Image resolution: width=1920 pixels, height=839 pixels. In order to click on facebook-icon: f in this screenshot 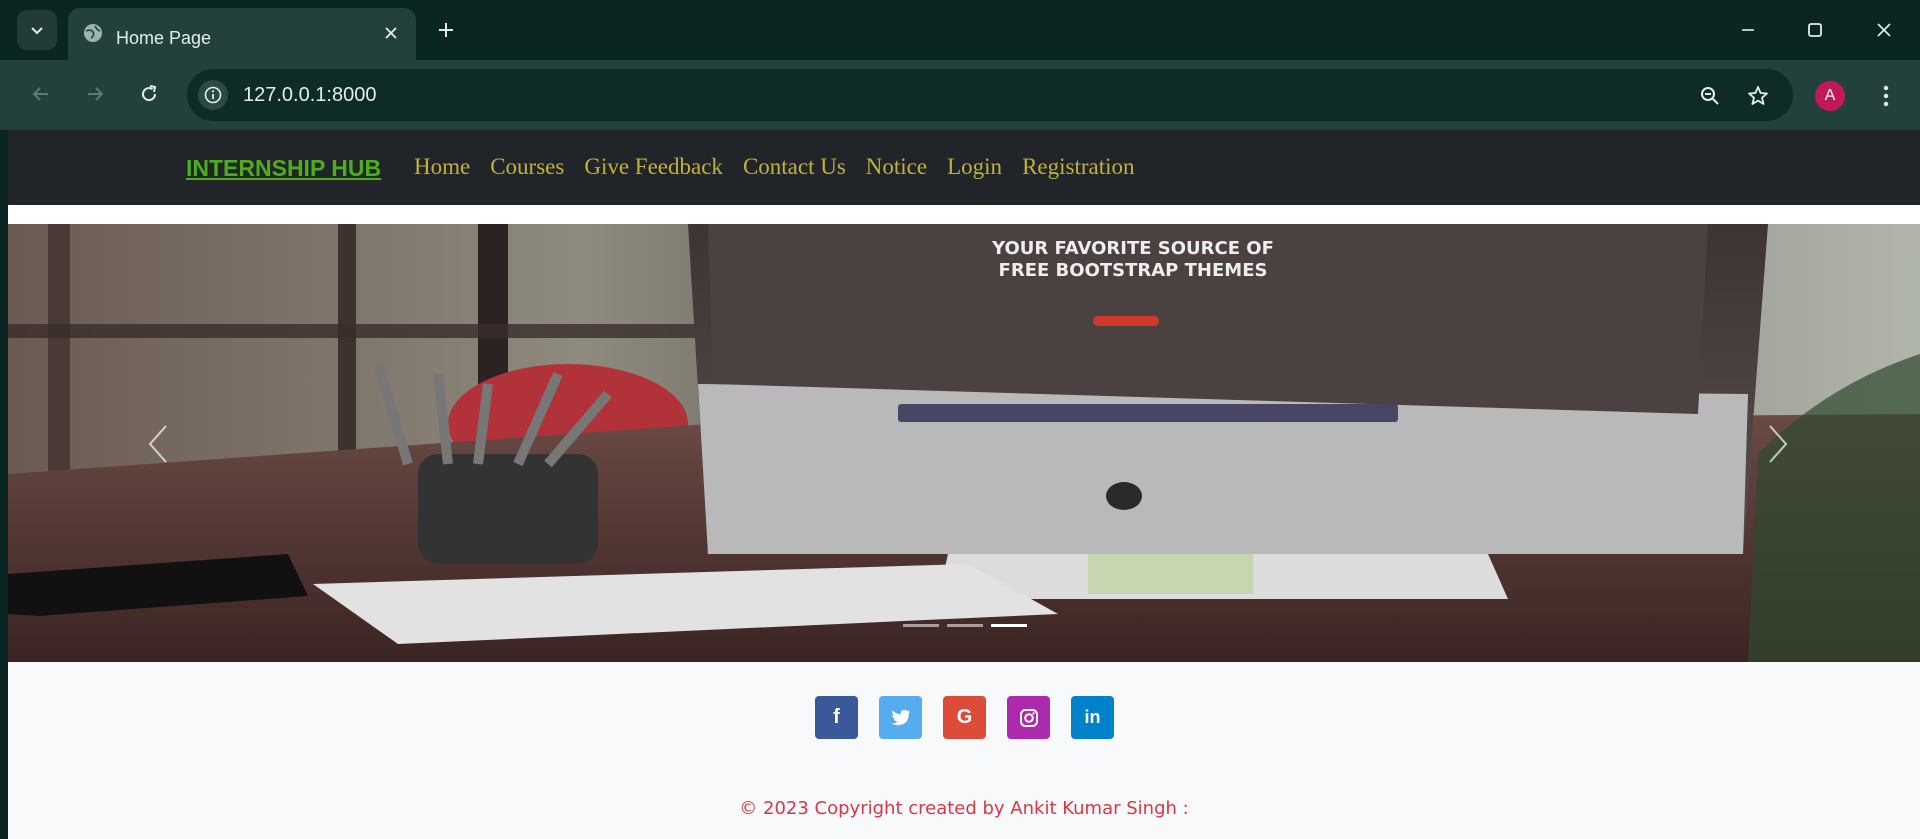, I will do `click(836, 717)`.